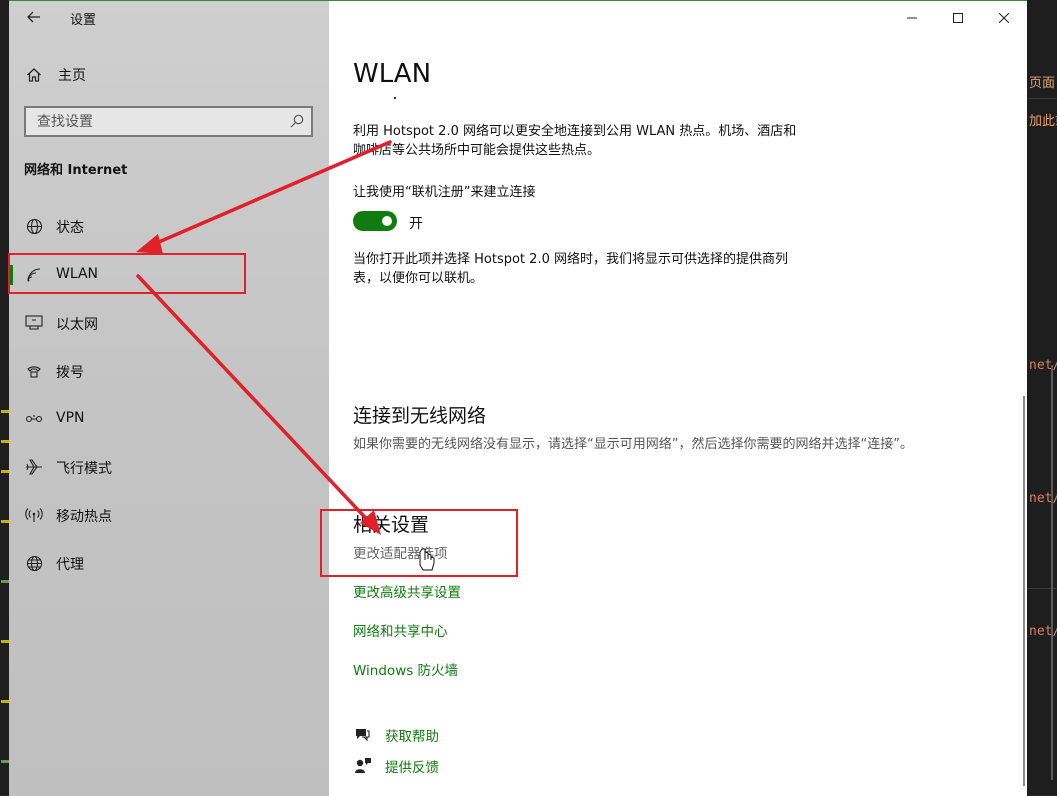  What do you see at coordinates (416, 224) in the screenshot?
I see `toggle-state-label: 开` at bounding box center [416, 224].